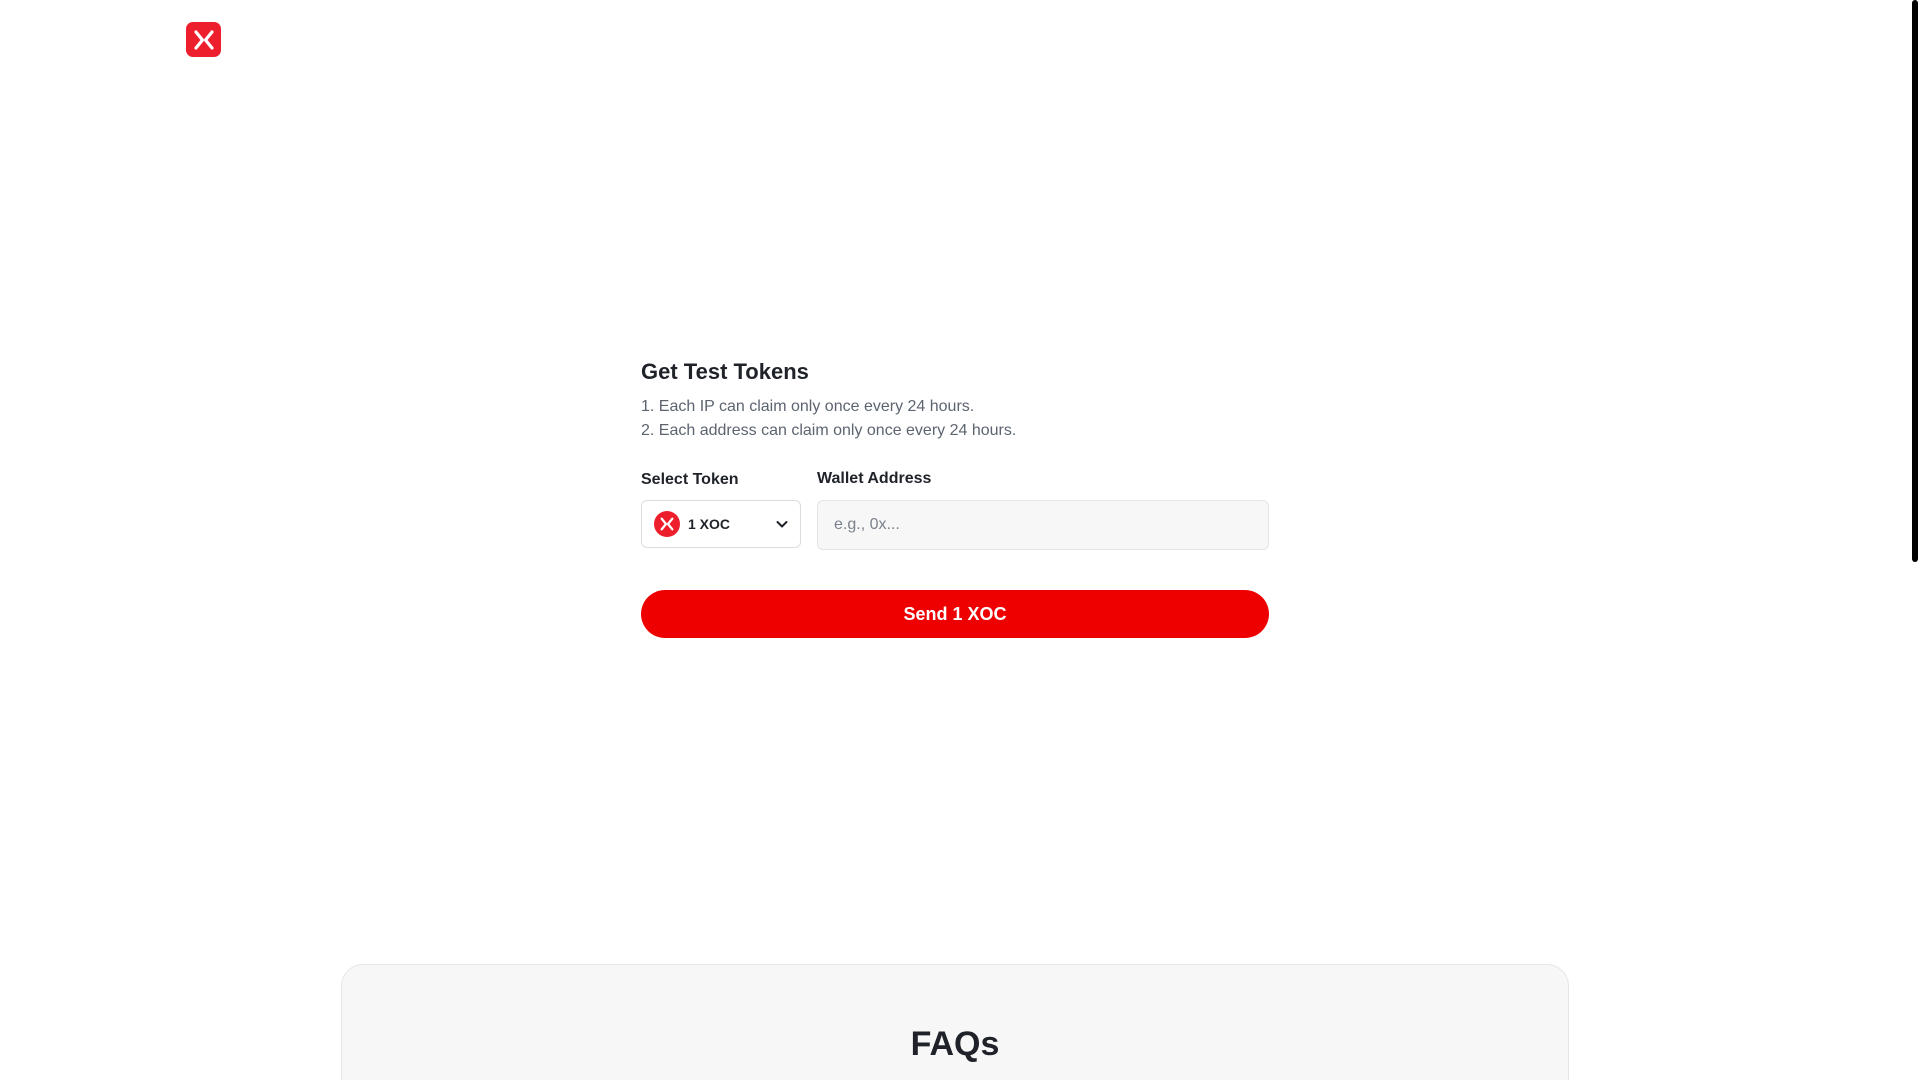 The image size is (1920, 1080). What do you see at coordinates (203, 39) in the screenshot?
I see `x-logo-icon` at bounding box center [203, 39].